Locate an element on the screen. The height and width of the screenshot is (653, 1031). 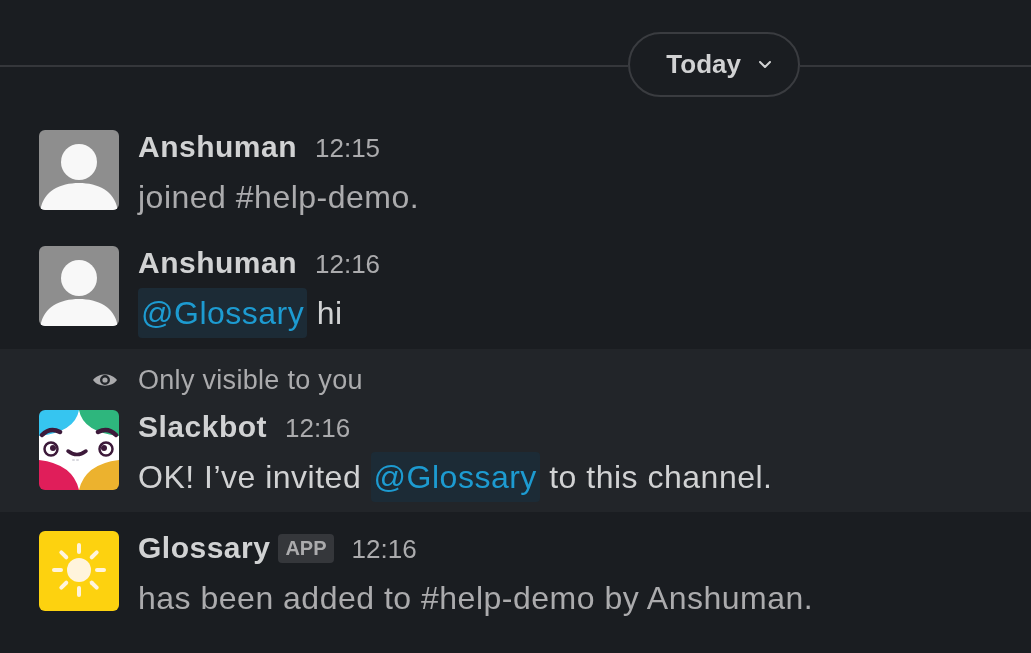
message-text: @Glossary hi is located at coordinates (259, 313).